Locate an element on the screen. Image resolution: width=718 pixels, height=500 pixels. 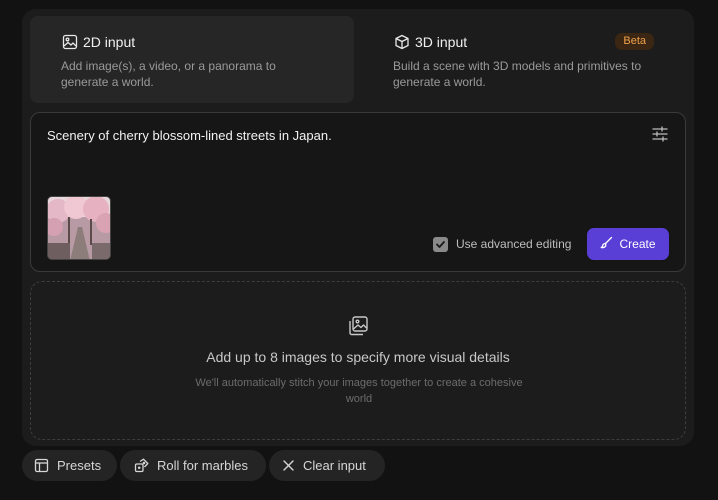
clear-label: Clear input is located at coordinates (334, 465).